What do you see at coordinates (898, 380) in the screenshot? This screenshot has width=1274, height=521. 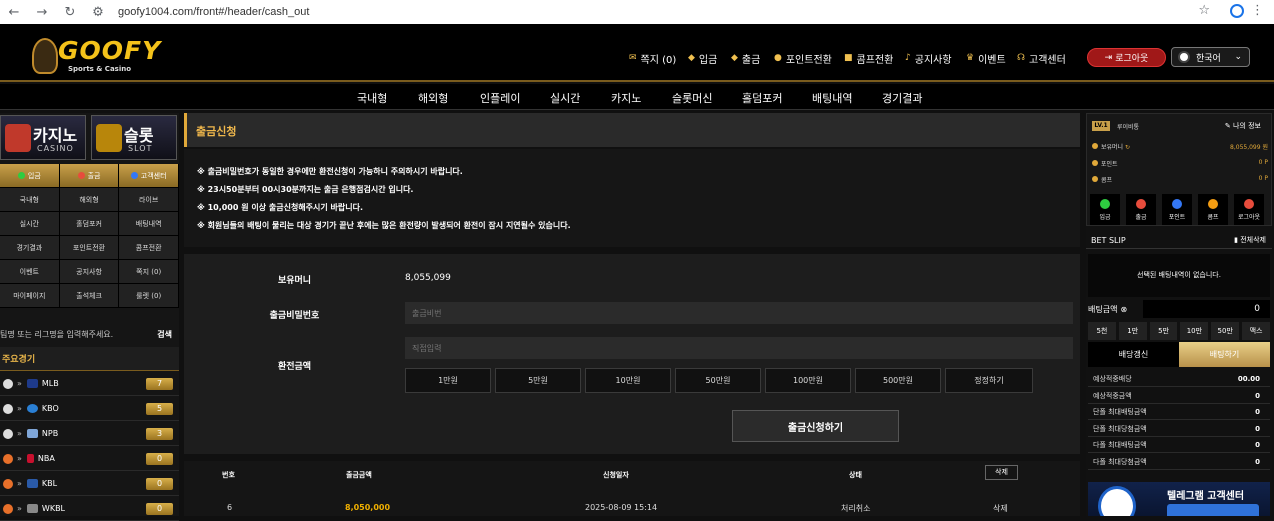 I see `amount-500man-button: 500만원` at bounding box center [898, 380].